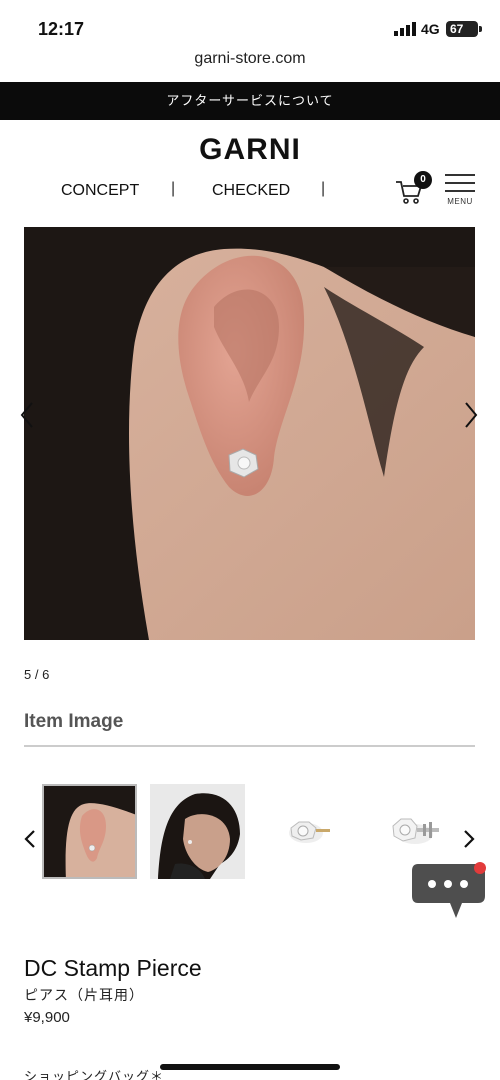 The height and width of the screenshot is (1080, 500). I want to click on thumbnail-profile, so click(197, 831).